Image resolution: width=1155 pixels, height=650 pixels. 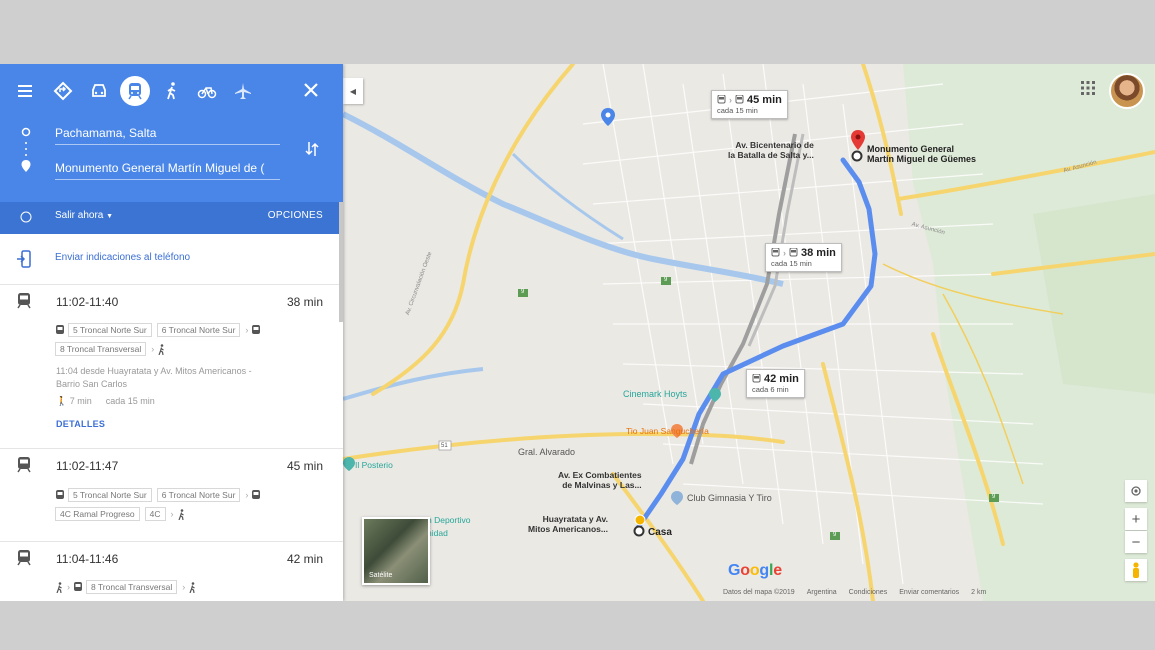 What do you see at coordinates (868, 592) in the screenshot?
I see `terms-link: Condiciones` at bounding box center [868, 592].